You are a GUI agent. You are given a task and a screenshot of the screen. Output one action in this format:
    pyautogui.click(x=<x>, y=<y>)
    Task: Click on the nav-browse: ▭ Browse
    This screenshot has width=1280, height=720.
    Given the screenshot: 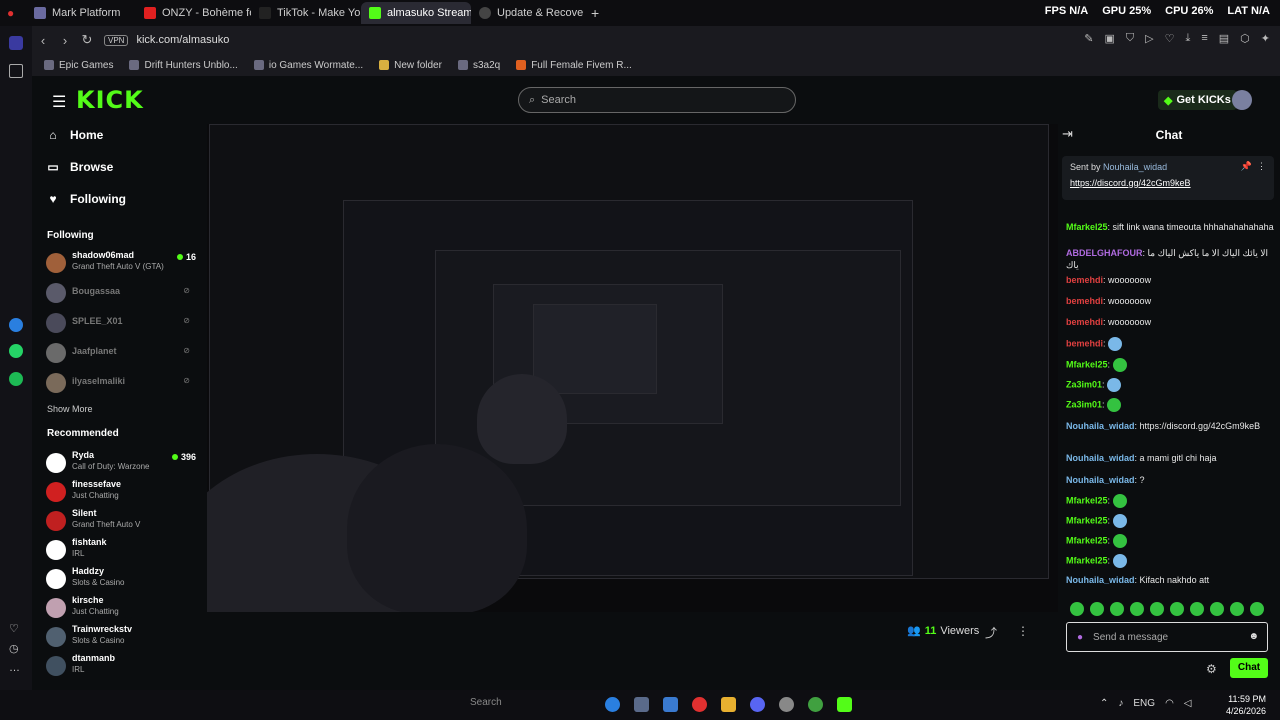 What is the action you would take?
    pyautogui.click(x=79, y=167)
    